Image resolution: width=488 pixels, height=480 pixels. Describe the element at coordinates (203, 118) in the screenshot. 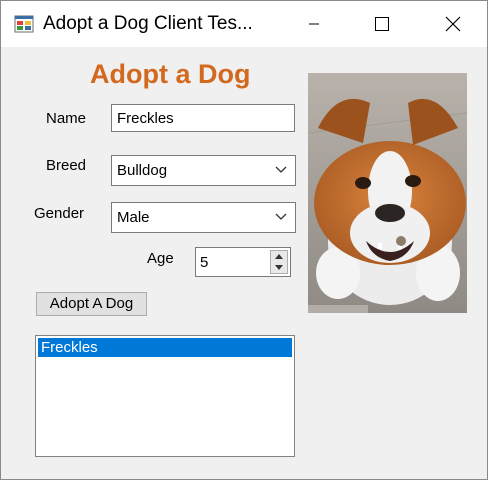

I see `name-field: Freckles` at that location.